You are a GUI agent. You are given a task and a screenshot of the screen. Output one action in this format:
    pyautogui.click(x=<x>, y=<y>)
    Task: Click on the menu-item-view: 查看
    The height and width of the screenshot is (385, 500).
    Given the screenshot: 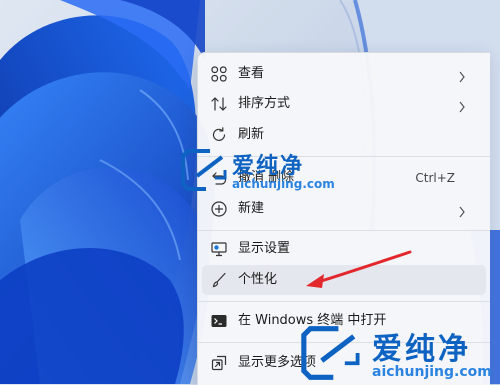 What is the action you would take?
    pyautogui.click(x=344, y=74)
    